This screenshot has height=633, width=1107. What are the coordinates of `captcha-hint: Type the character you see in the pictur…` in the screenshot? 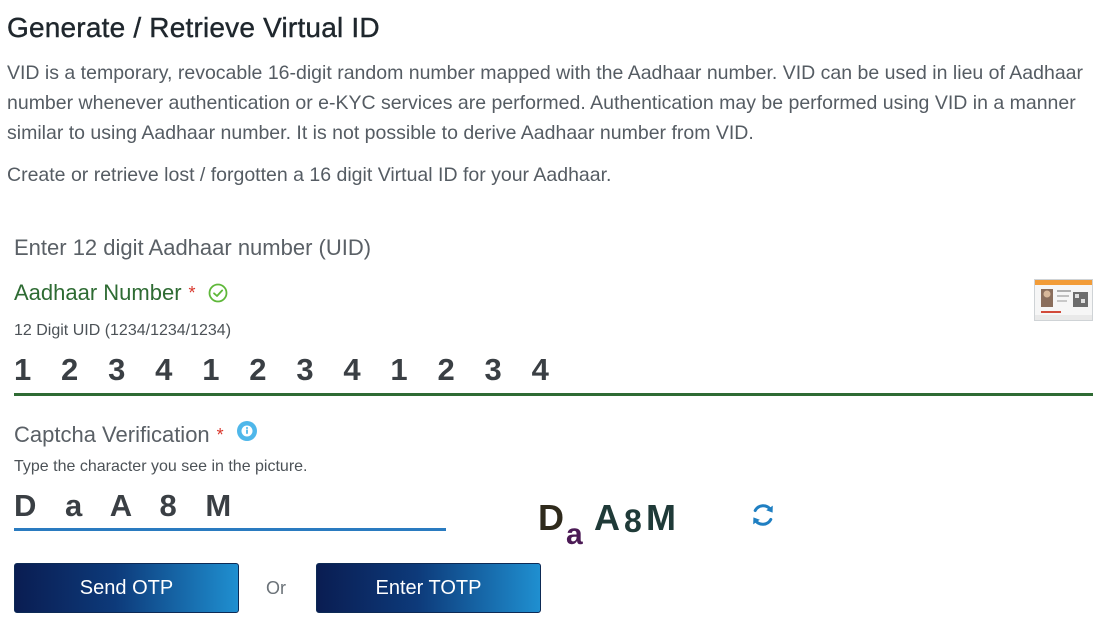 It's located at (161, 466).